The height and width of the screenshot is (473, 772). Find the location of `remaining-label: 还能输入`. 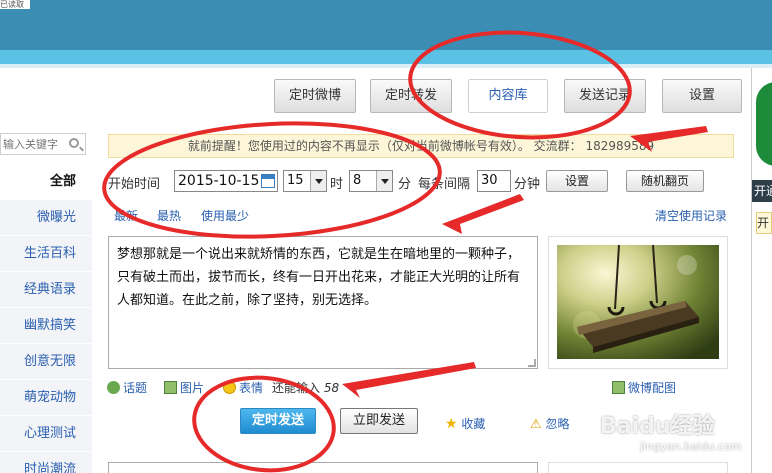

remaining-label: 还能输入 is located at coordinates (296, 388).